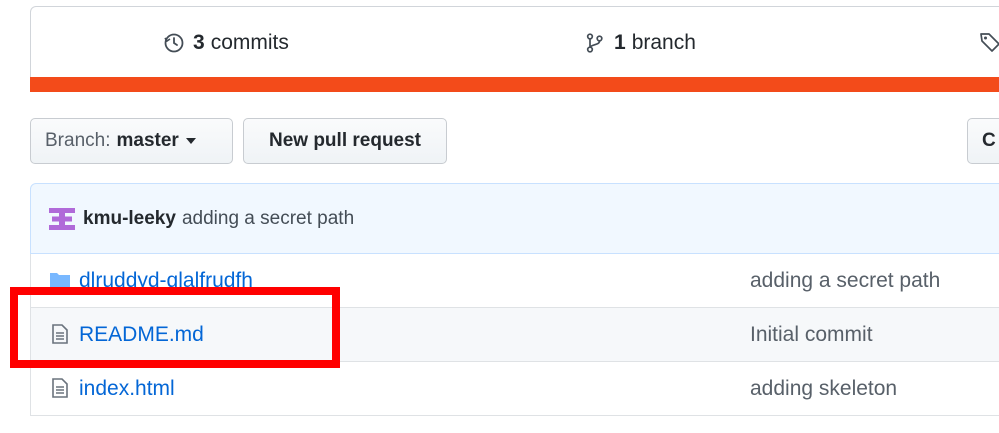 This screenshot has width=999, height=433. I want to click on branches-link: 1 branch, so click(640, 43).